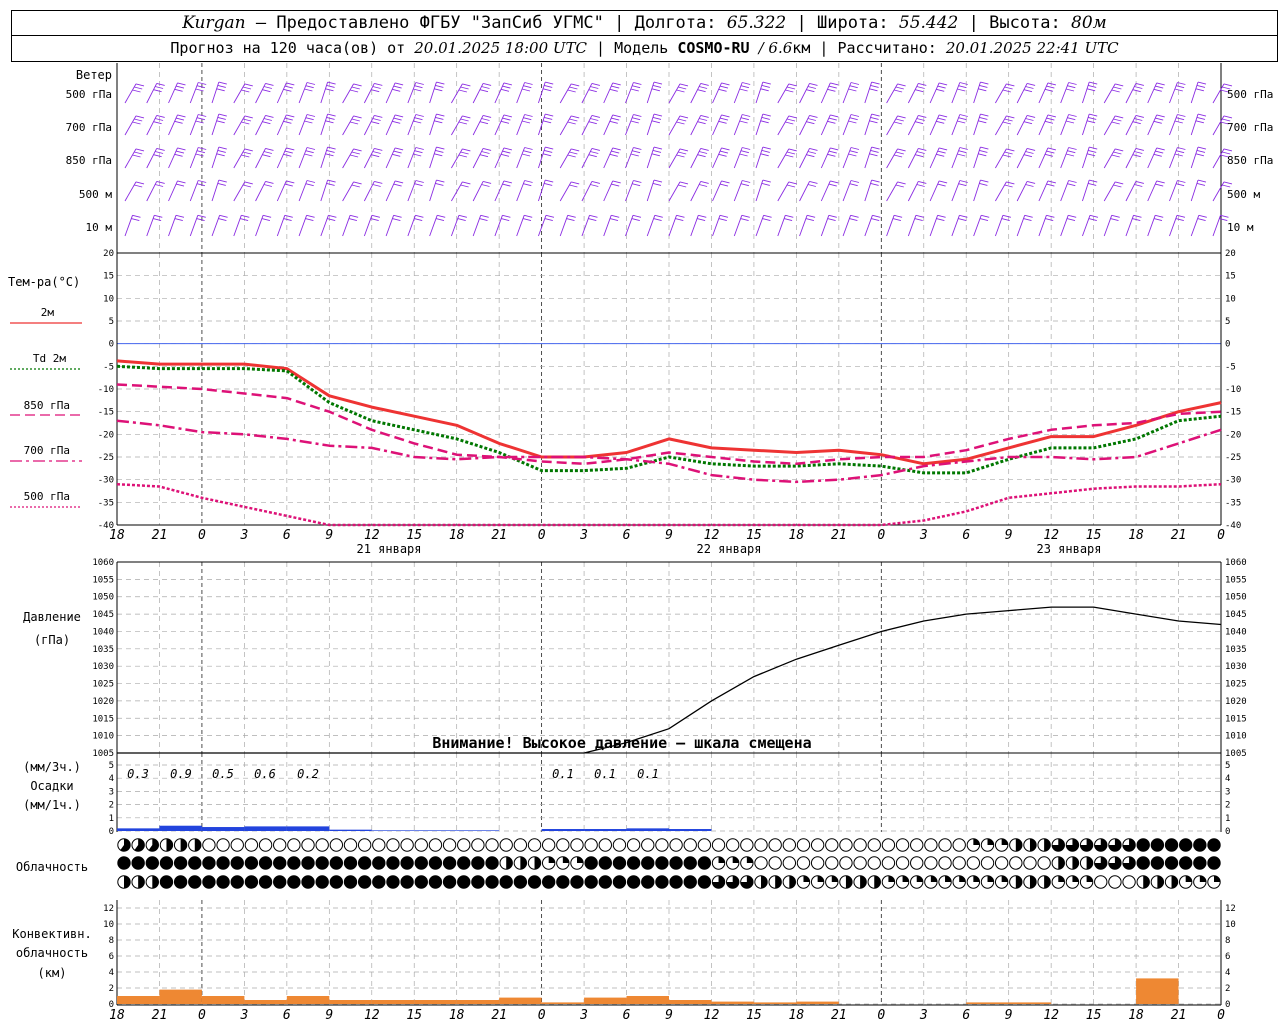  Describe the element at coordinates (138, 1000) in the screenshot. I see `convective-bar` at that location.